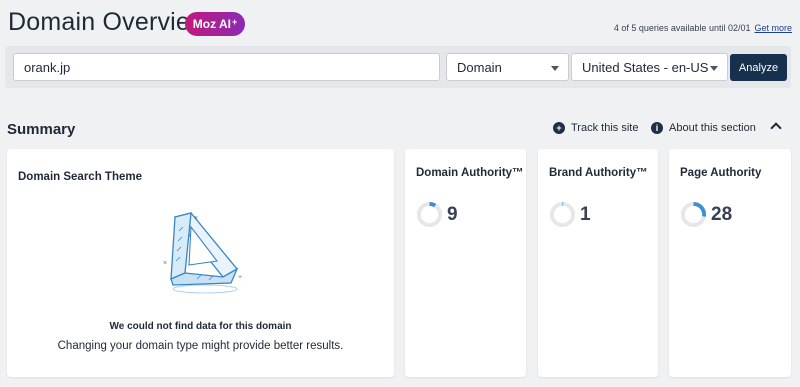 The width and height of the screenshot is (800, 387). Describe the element at coordinates (721, 173) in the screenshot. I see `page-authority-title: Page Authority` at that location.